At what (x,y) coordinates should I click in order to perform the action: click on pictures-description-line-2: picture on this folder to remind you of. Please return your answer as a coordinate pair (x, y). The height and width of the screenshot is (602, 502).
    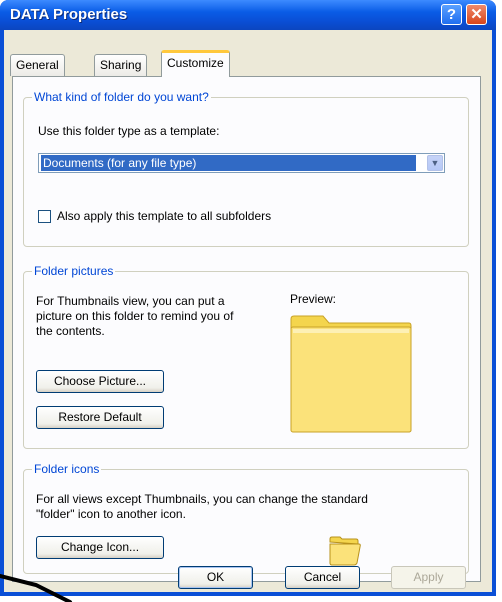
    Looking at the image, I should click on (135, 316).